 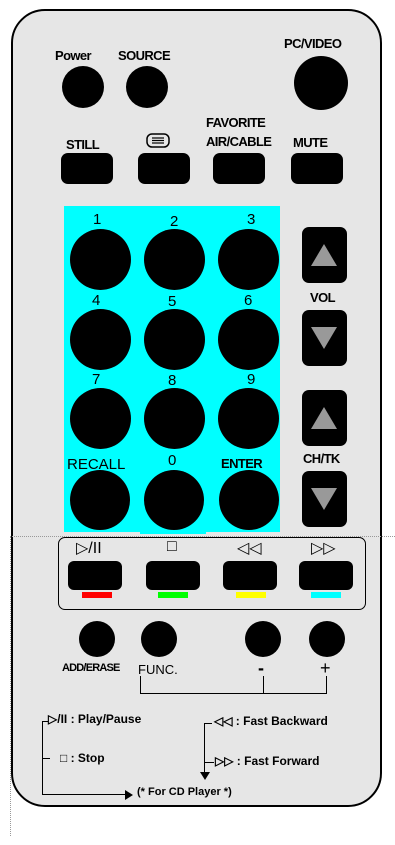 I want to click on key-2-button, so click(x=174, y=259).